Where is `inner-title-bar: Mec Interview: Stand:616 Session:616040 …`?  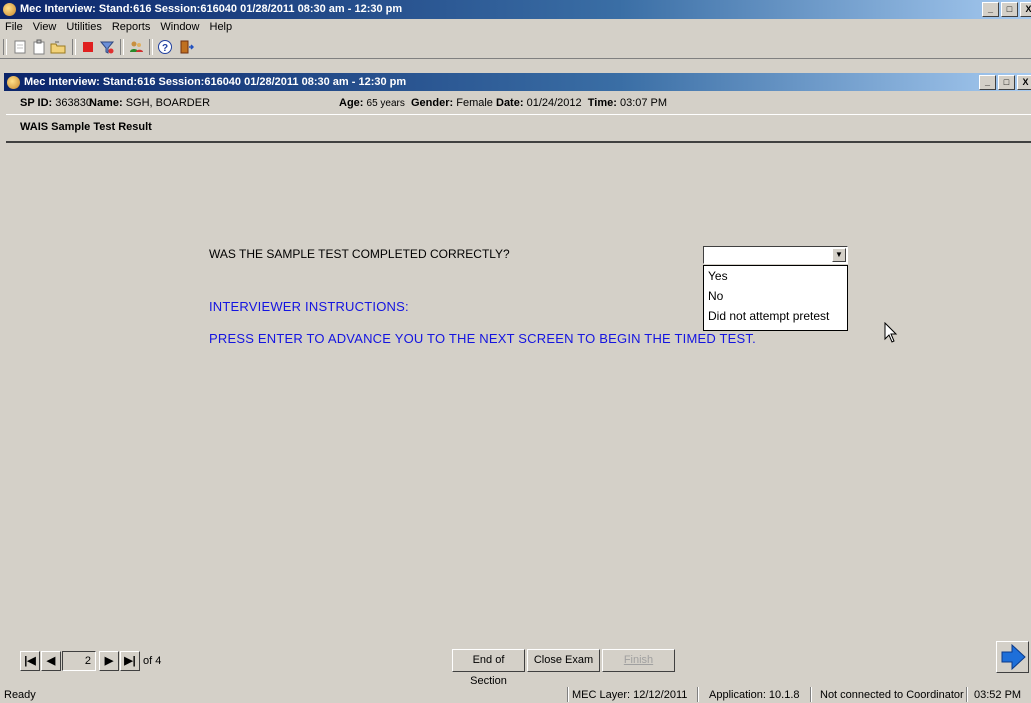
inner-title-bar: Mec Interview: Stand:616 Session:616040 … is located at coordinates (517, 82).